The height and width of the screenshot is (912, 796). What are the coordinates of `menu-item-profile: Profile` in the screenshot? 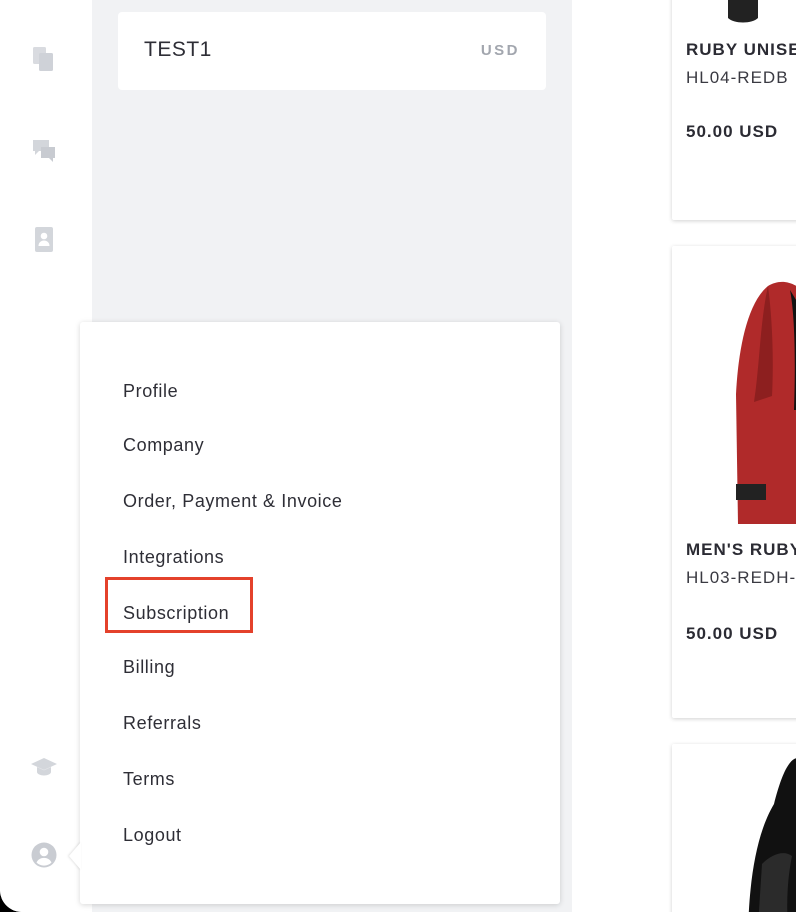 It's located at (150, 391).